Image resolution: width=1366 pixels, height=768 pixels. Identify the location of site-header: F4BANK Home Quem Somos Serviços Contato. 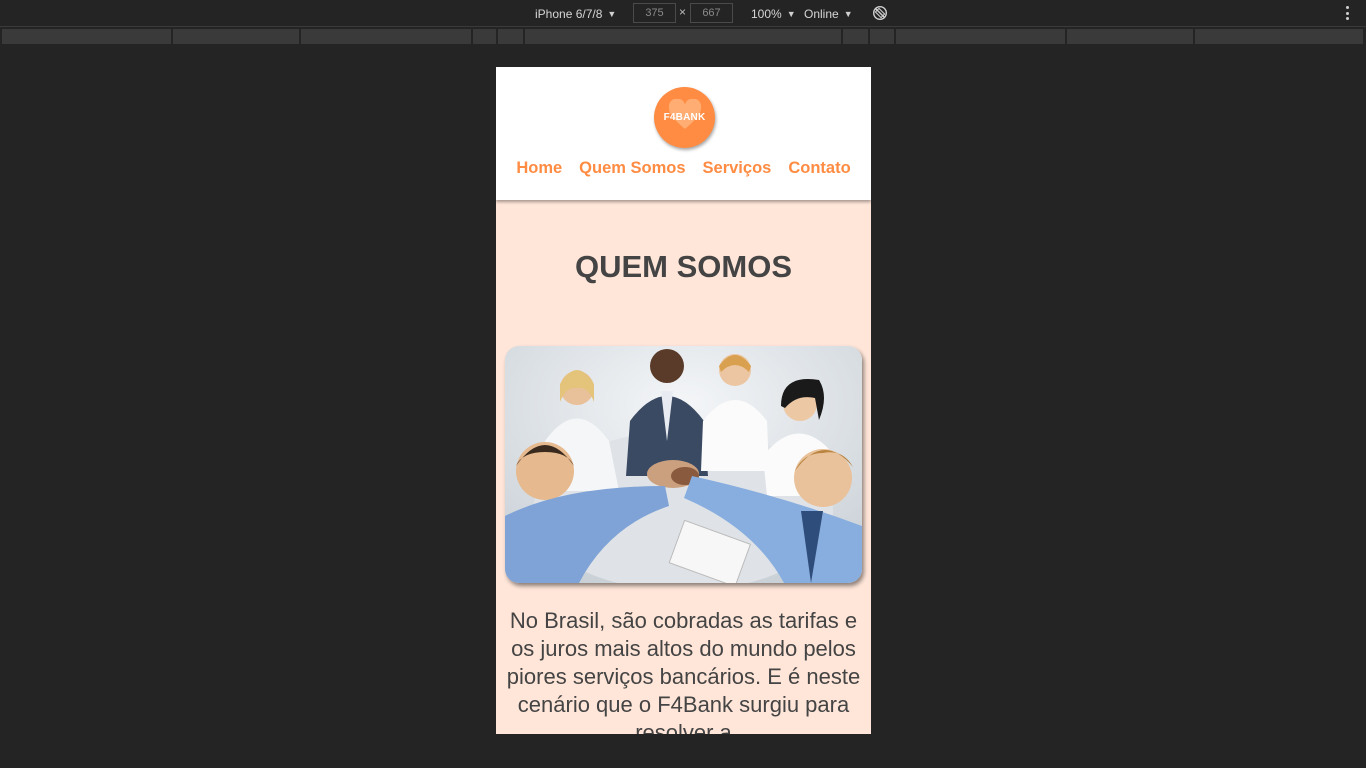
(683, 133).